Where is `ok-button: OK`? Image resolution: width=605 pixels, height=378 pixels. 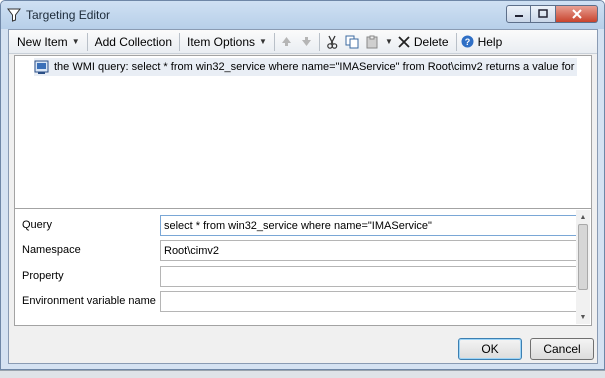
ok-button: OK is located at coordinates (490, 349).